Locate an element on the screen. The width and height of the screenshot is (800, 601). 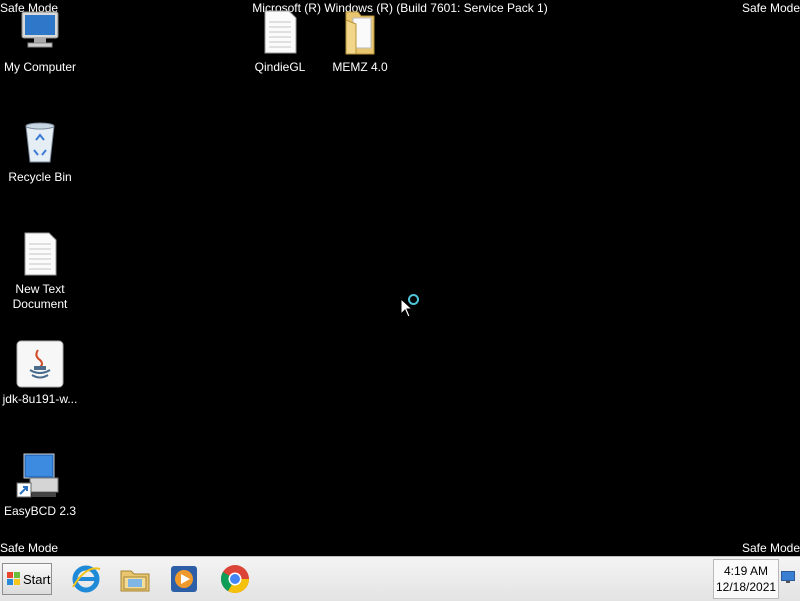
clock-time: 4:19 AM is located at coordinates (746, 571).